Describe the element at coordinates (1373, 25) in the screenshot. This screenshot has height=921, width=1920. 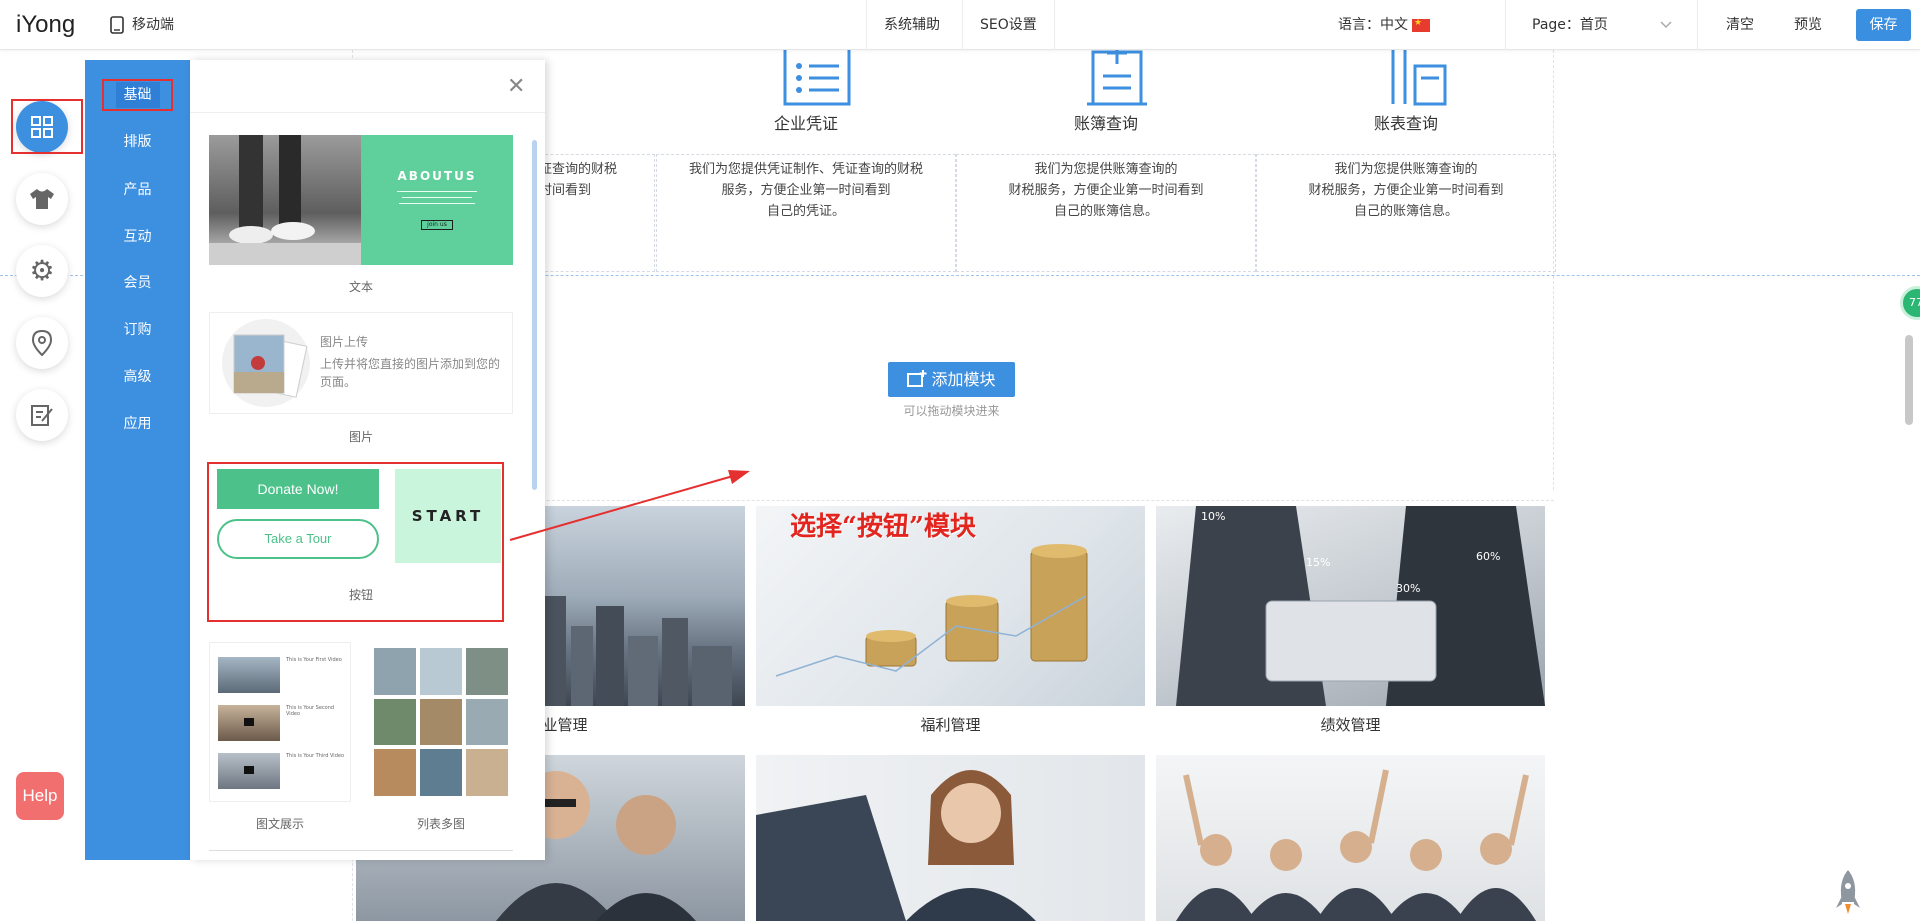
I see `language-label: 语言：中文` at that location.